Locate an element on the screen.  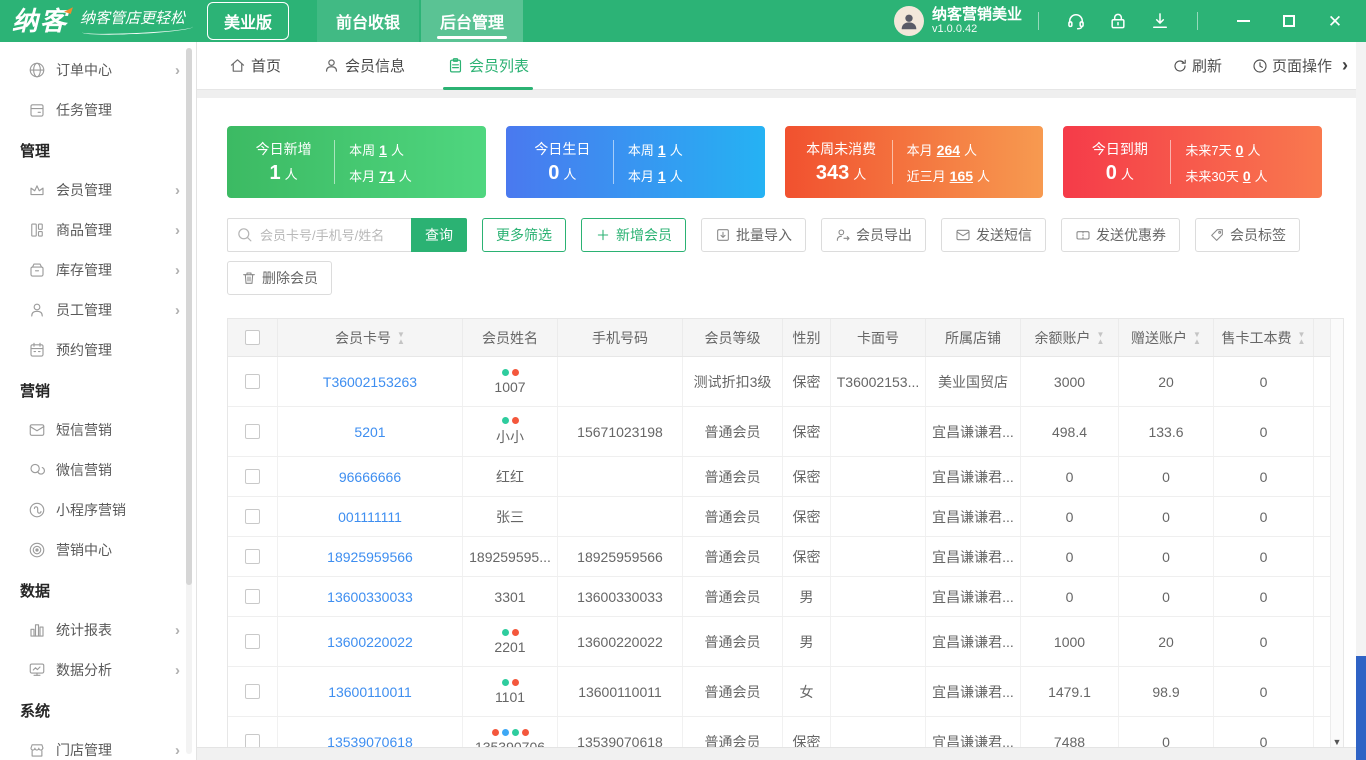
member-card-link: 18925959566 is located at coordinates (370, 557).